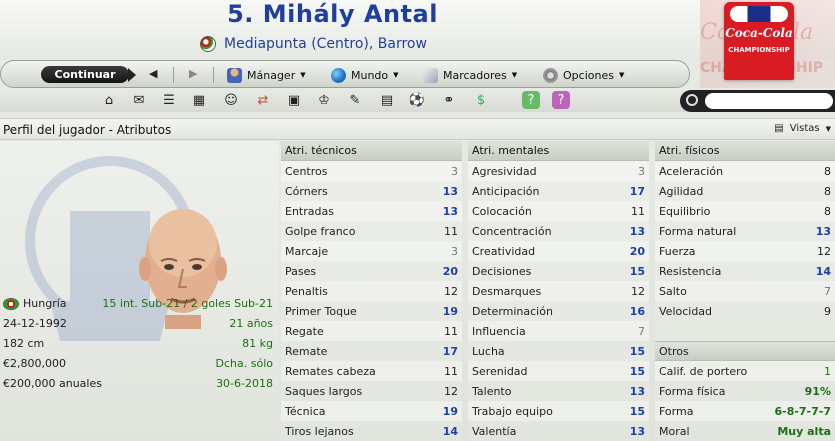 This screenshot has height=441, width=835. Describe the element at coordinates (558, 431) in the screenshot. I see `attribute-row: Valentía 13` at that location.